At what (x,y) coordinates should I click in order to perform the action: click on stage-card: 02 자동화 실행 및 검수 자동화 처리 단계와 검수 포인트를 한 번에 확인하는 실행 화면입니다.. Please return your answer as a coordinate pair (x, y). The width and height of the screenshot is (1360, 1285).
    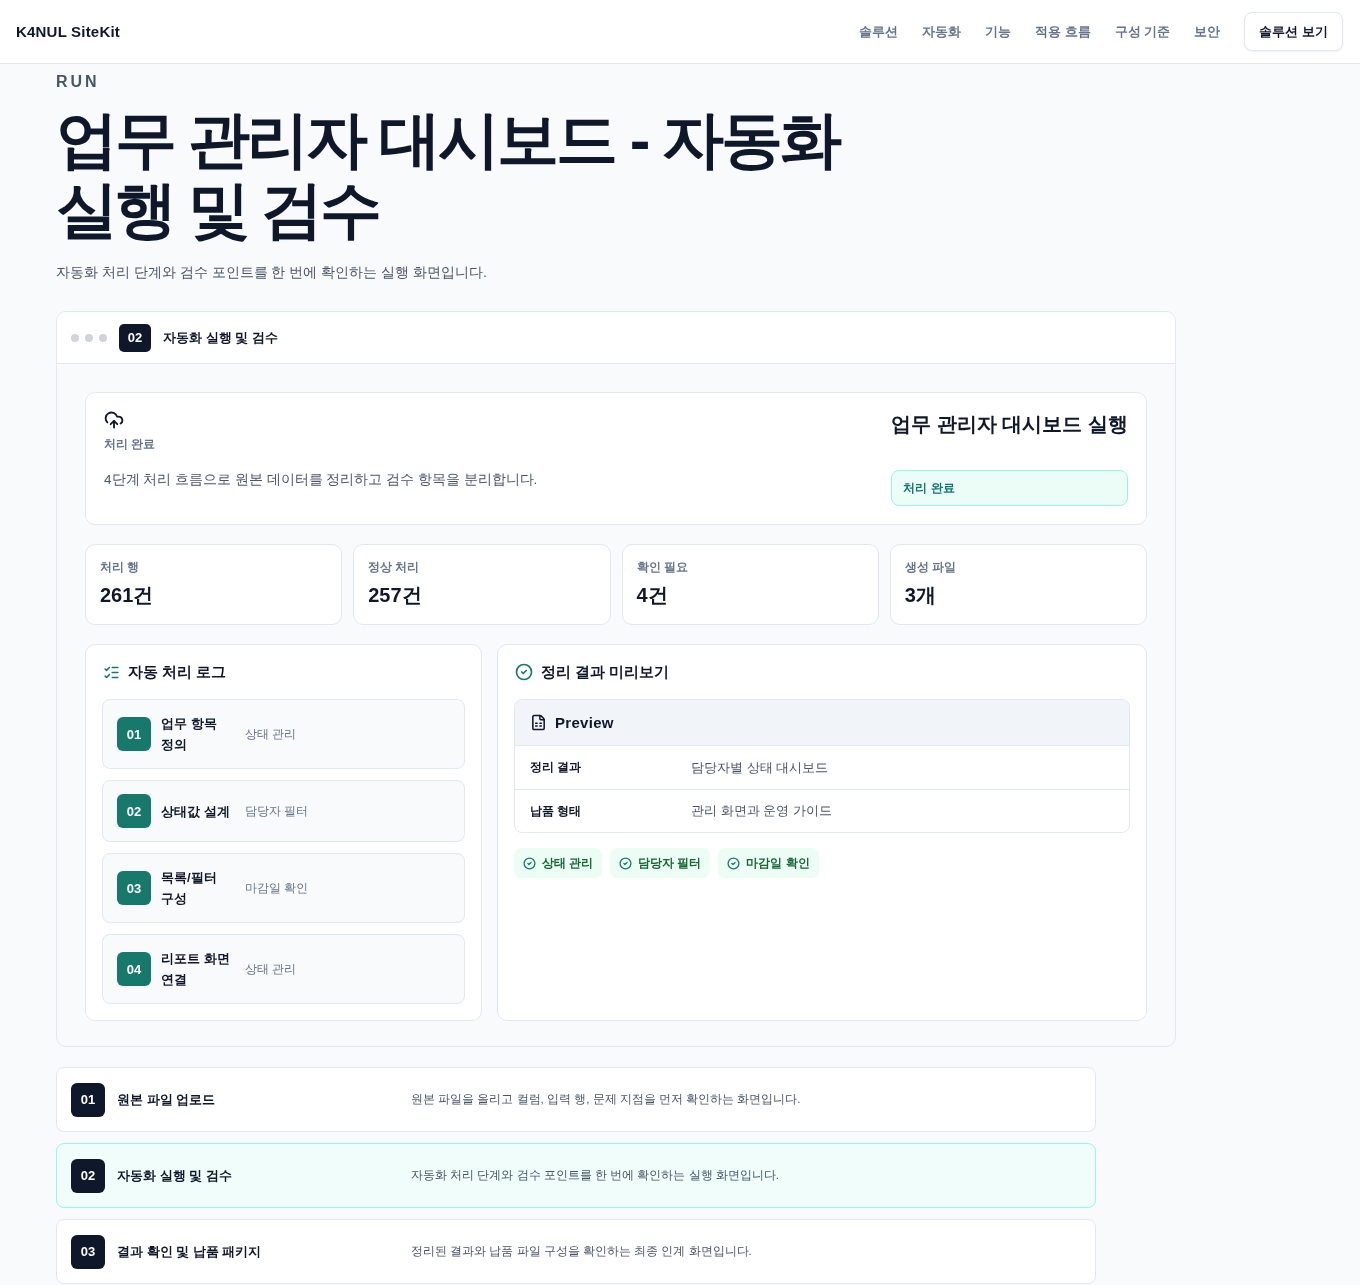
    Looking at the image, I should click on (576, 1175).